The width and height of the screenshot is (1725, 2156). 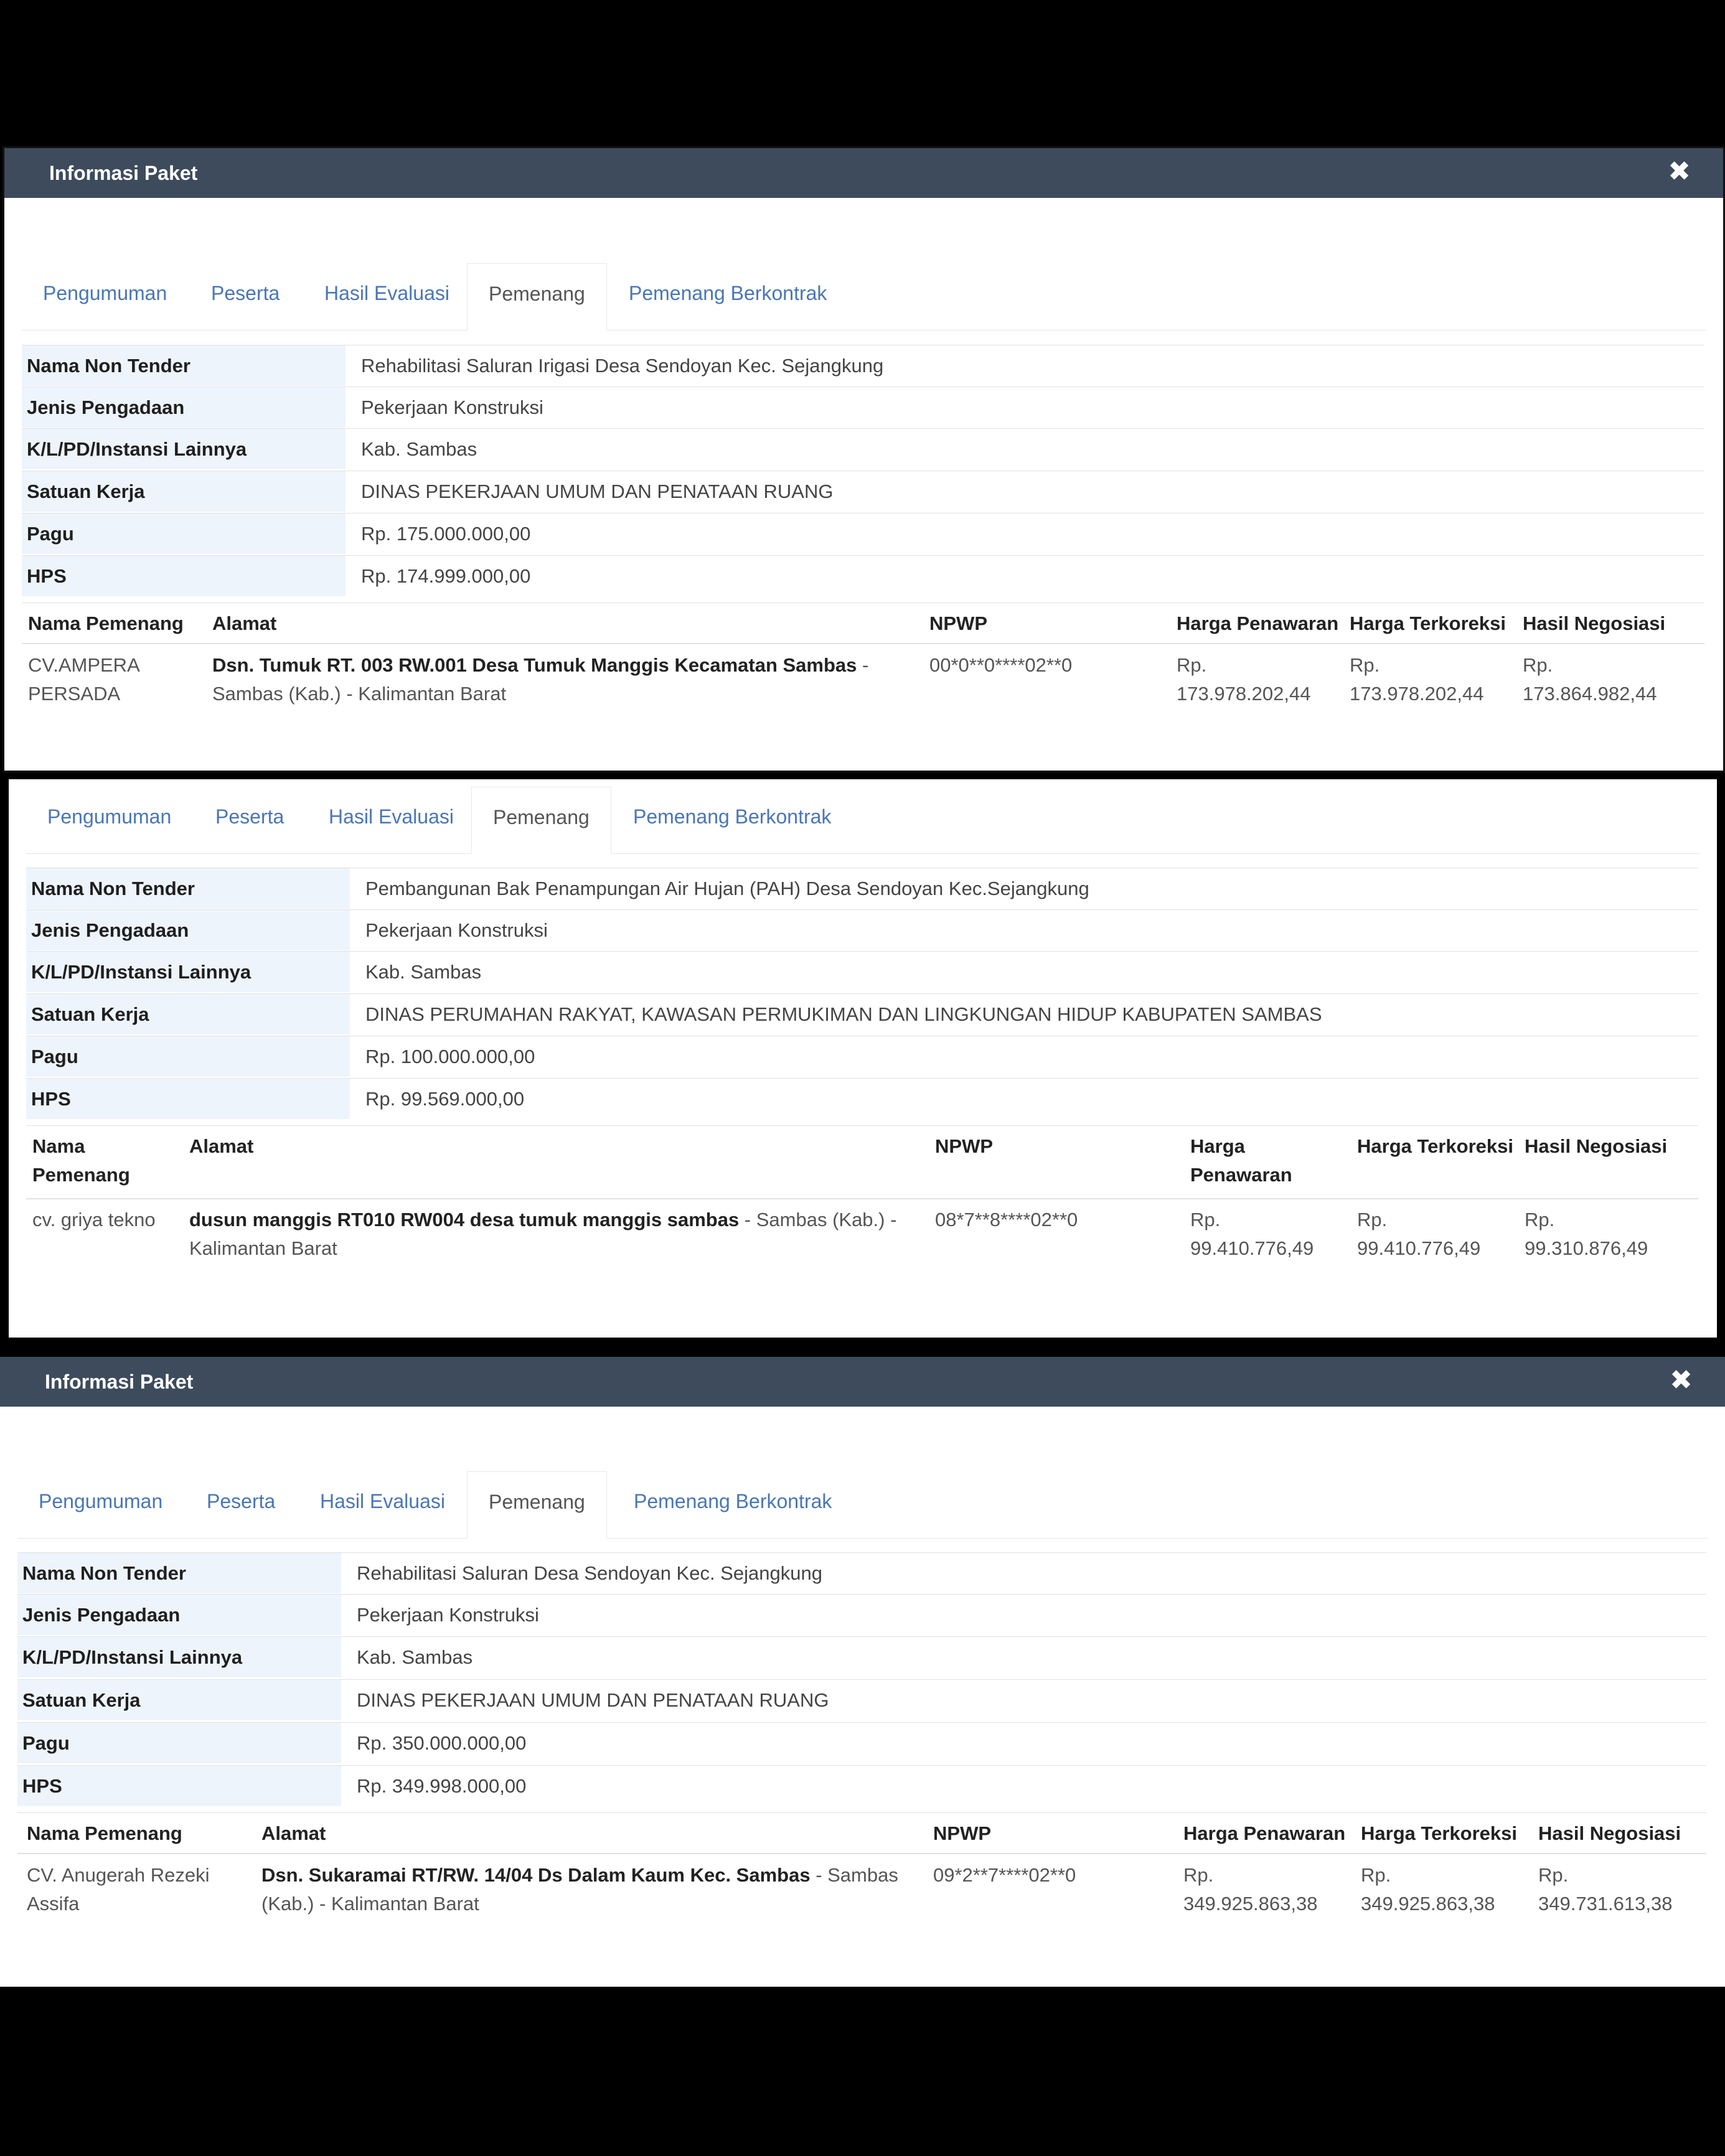 What do you see at coordinates (1428, 1904) in the screenshot?
I see `amount: 349.925.863,38` at bounding box center [1428, 1904].